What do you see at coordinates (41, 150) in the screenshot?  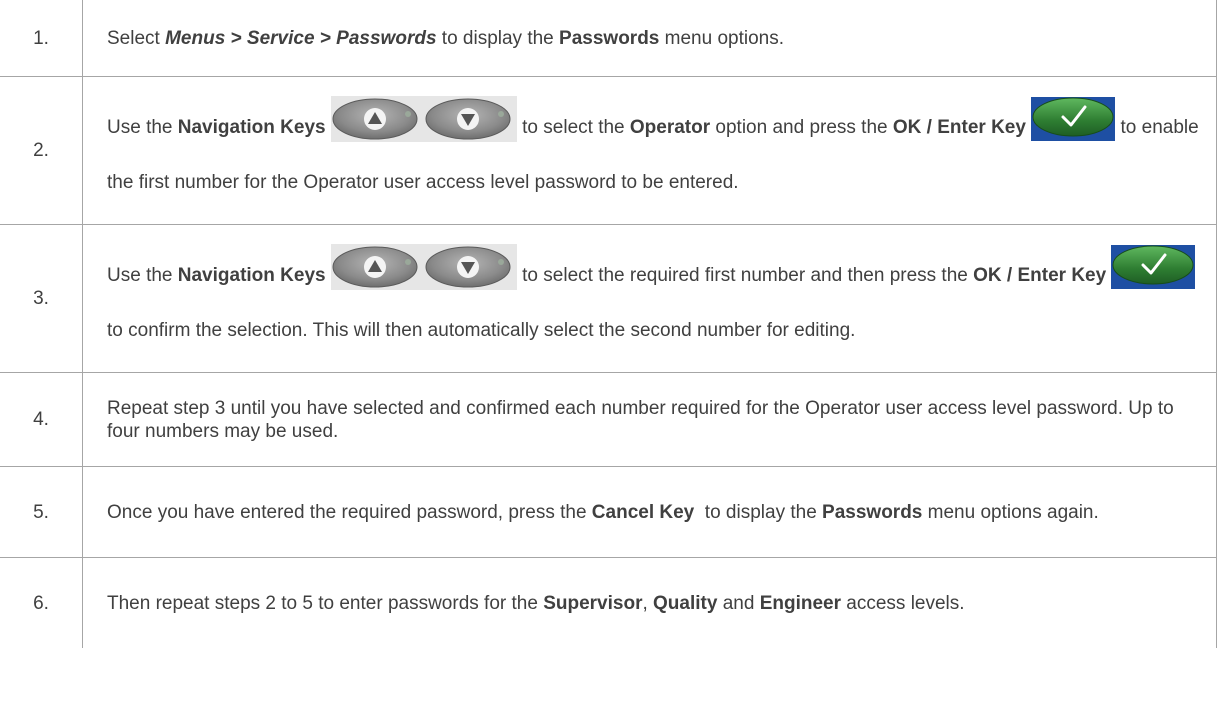 I see `step-number: 2.` at bounding box center [41, 150].